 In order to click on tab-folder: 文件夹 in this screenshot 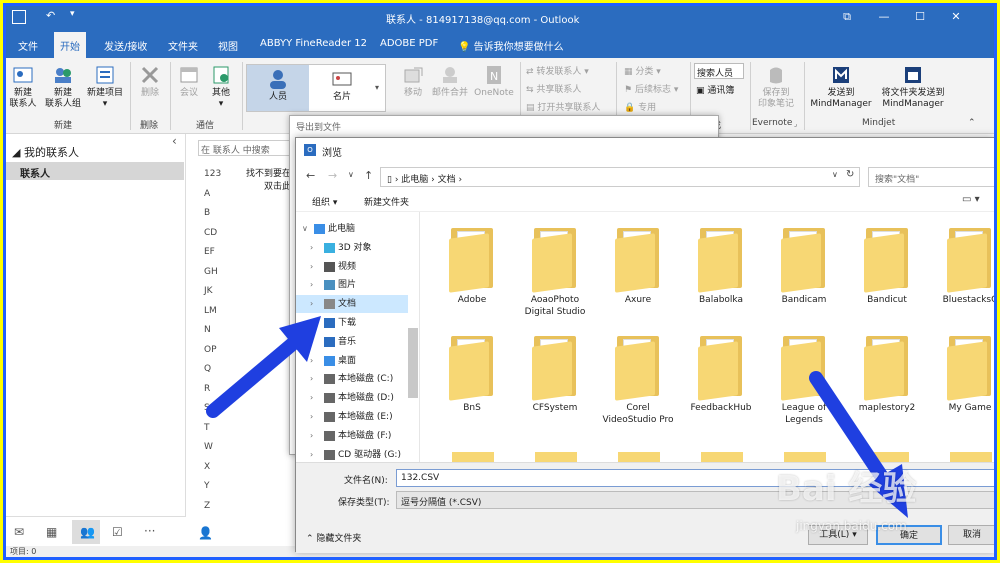, I will do `click(183, 45)`.